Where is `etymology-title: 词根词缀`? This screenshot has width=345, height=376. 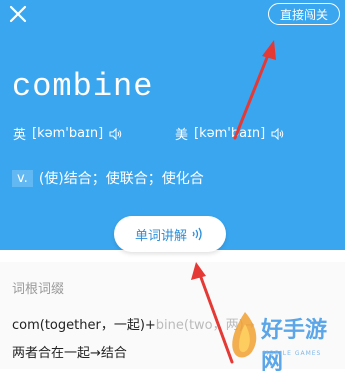
etymology-title: 词根词缀 is located at coordinates (38, 289).